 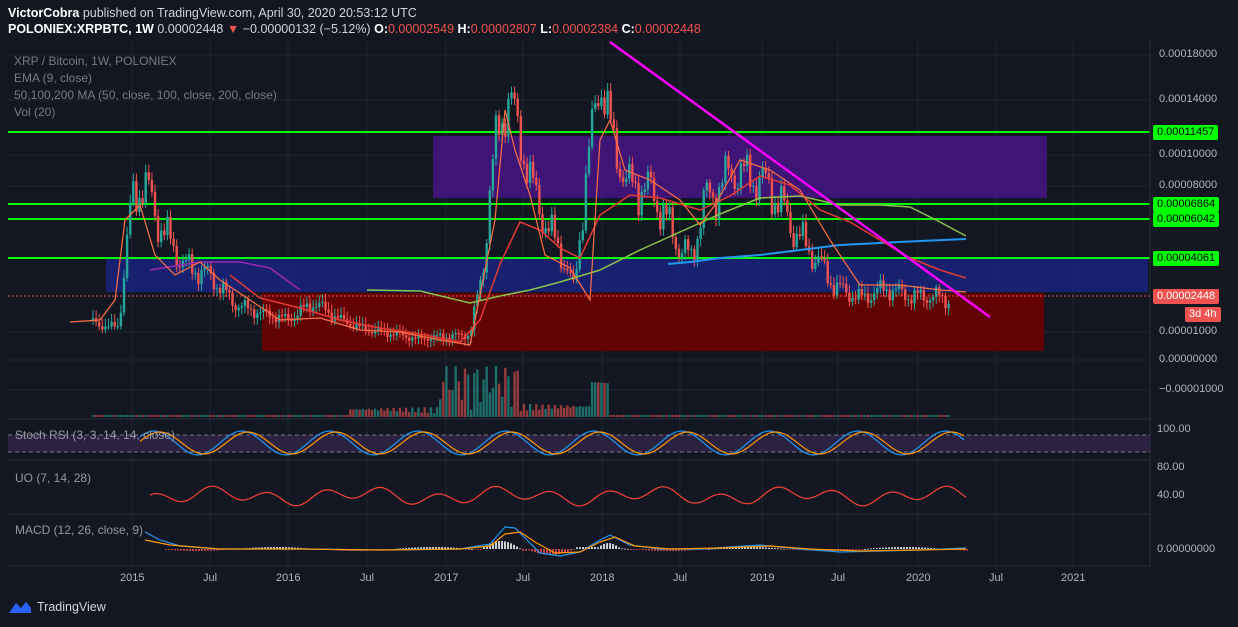 I want to click on chart-title: XRP / Bitcoin, 1W, POLONIEX, so click(x=145, y=61).